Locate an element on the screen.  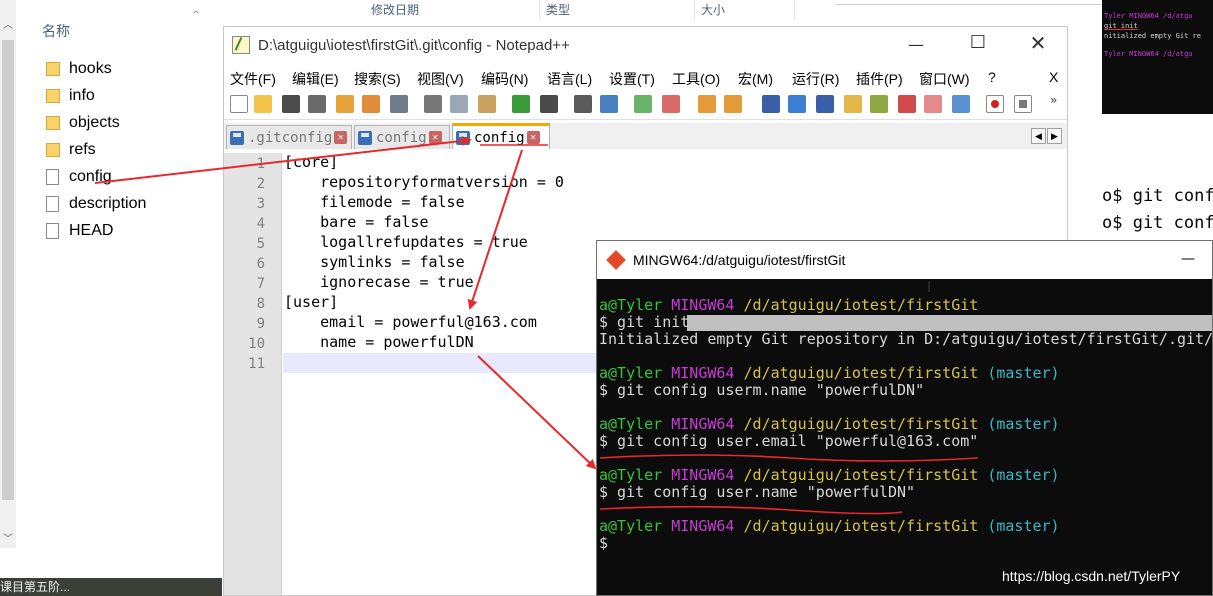
arrow-config-to-terminal is located at coordinates (537, 412).